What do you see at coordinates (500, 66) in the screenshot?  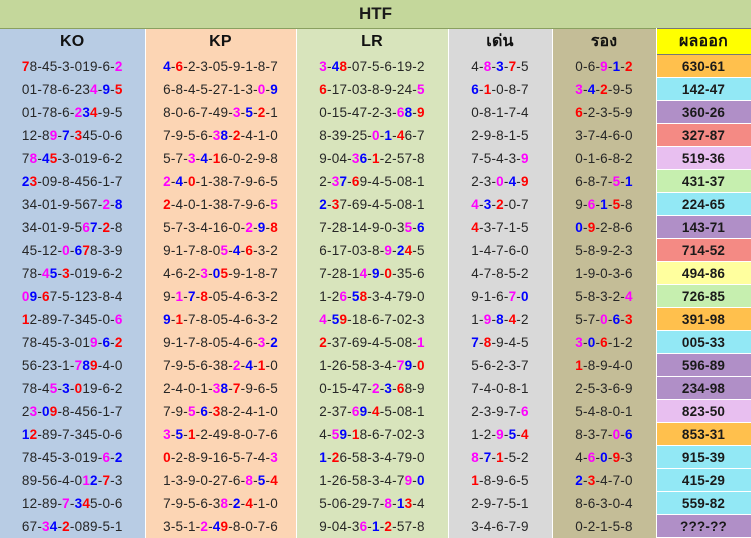 I see `den-cell: 4-8-3-7-5` at bounding box center [500, 66].